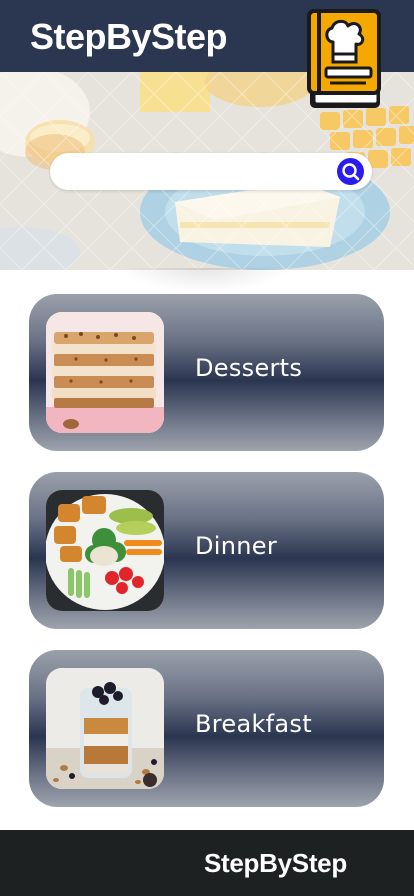 The height and width of the screenshot is (896, 414). Describe the element at coordinates (275, 863) in the screenshot. I see `footer-brand: StepByStep` at that location.